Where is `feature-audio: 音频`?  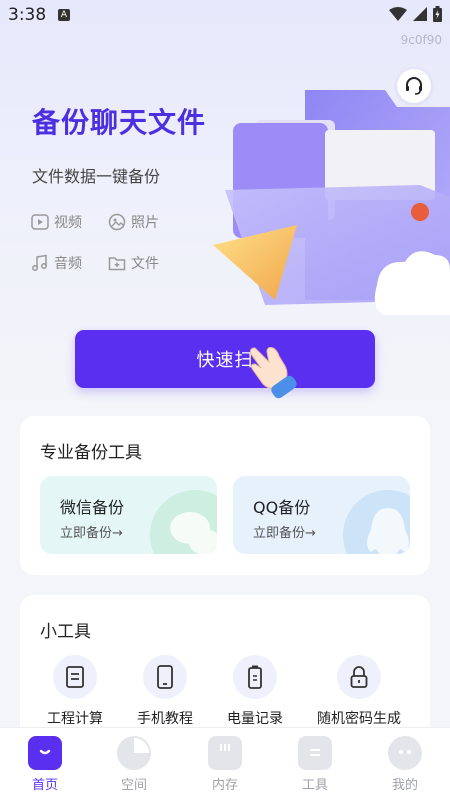
feature-audio: 音频 is located at coordinates (56, 263).